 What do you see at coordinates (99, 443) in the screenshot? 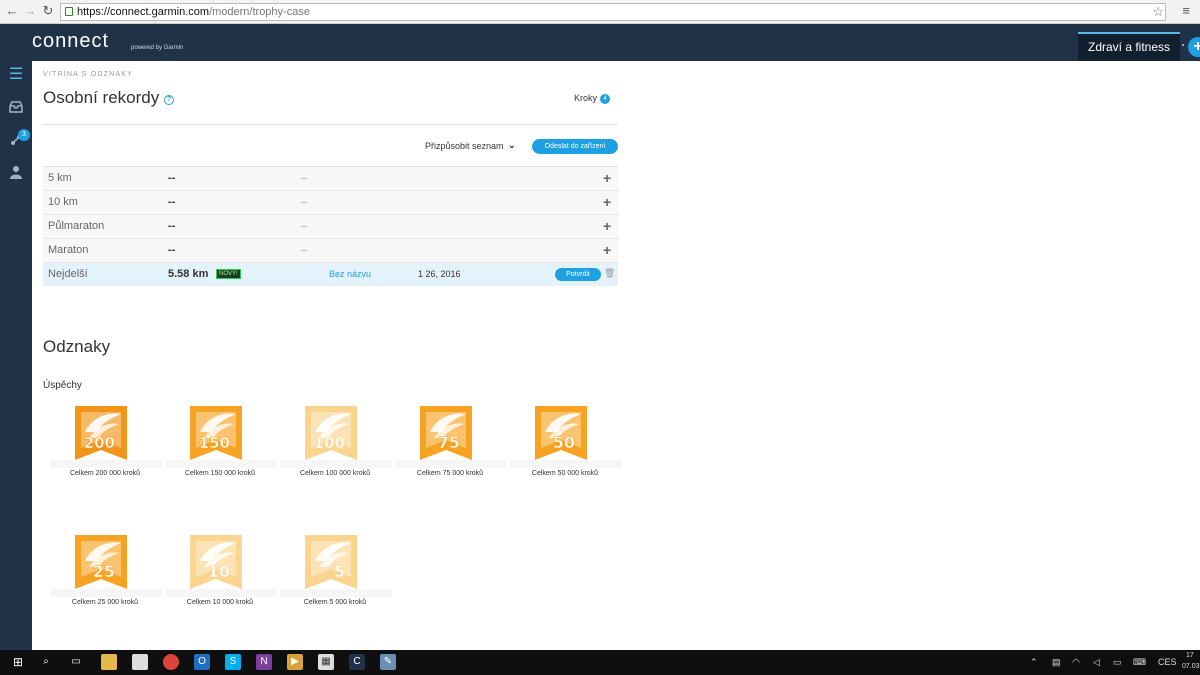
I see `badge-number: 200` at bounding box center [99, 443].